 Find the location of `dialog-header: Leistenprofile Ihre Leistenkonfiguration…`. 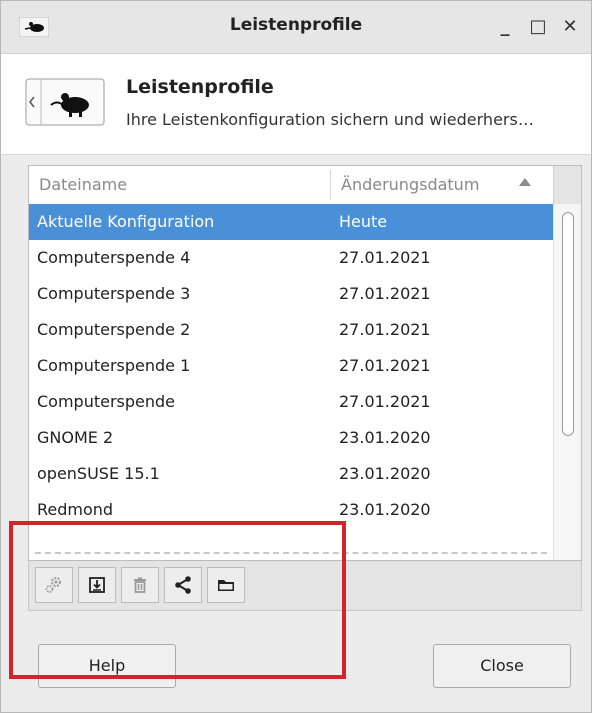

dialog-header: Leistenprofile Ihre Leistenkonfiguration… is located at coordinates (296, 104).